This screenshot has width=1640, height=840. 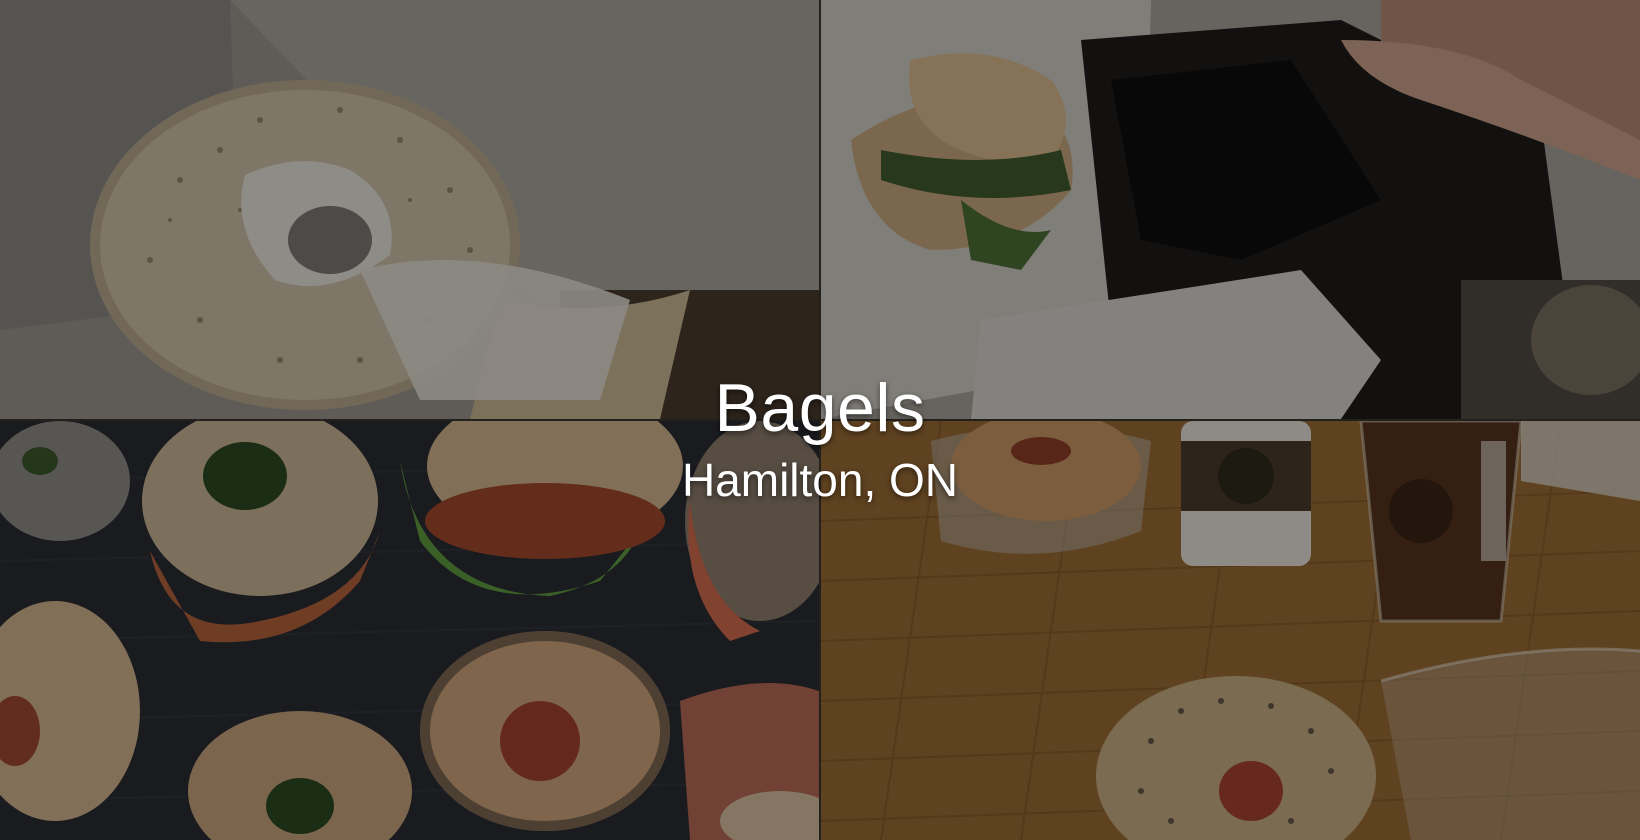 What do you see at coordinates (820, 480) in the screenshot?
I see `location-subtitle: Hamilton, ON` at bounding box center [820, 480].